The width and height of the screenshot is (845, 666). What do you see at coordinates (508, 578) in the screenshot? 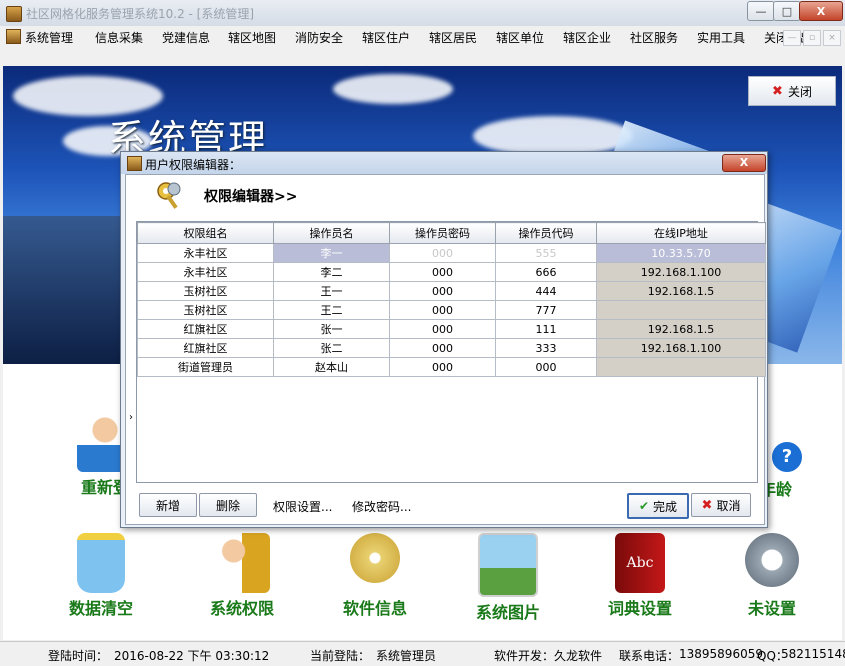
I see `system-image-button: 系统图片` at bounding box center [508, 578].